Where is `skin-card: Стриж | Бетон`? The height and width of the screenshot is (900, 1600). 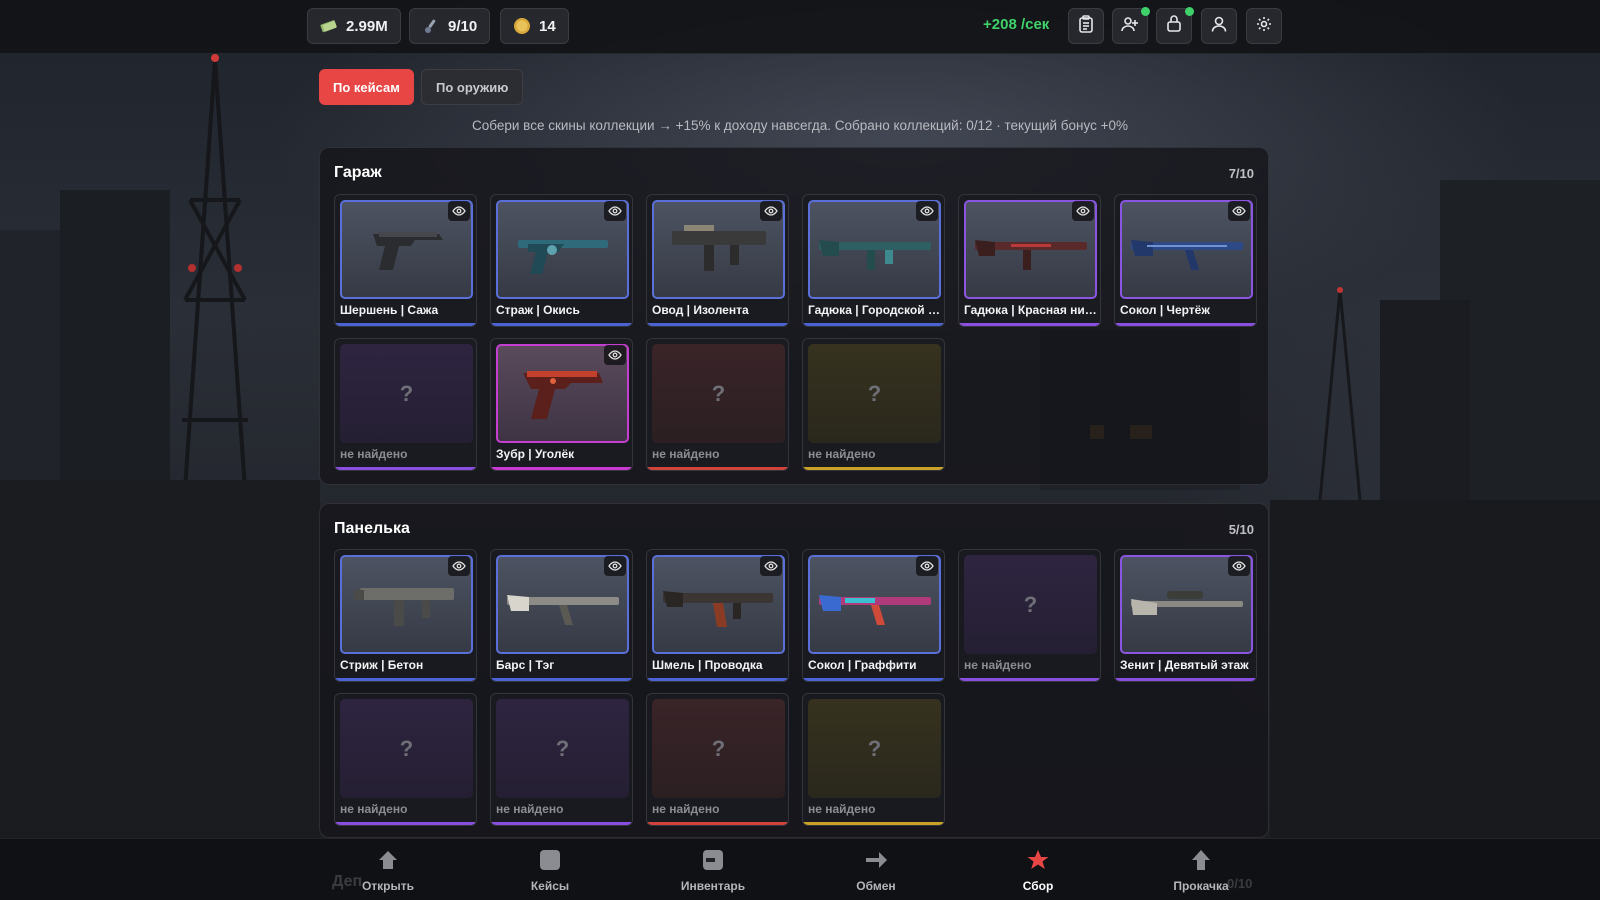 skin-card: Стриж | Бетон is located at coordinates (405, 615).